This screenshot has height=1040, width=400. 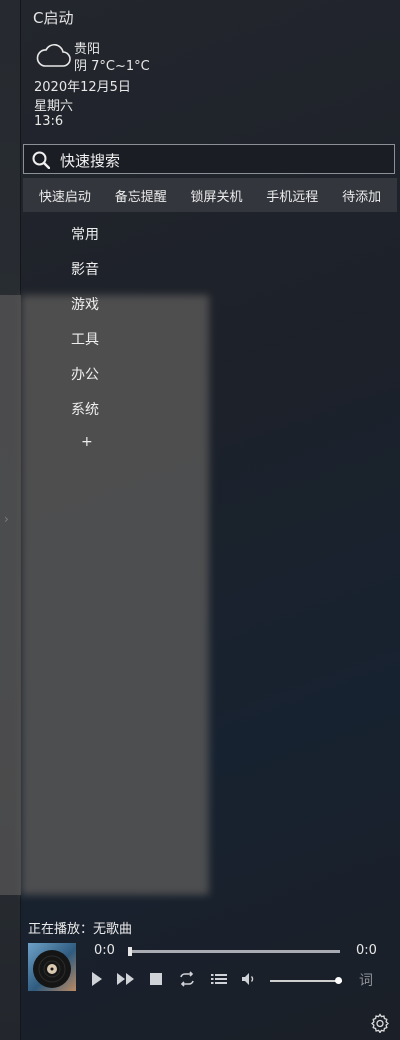 I want to click on time-text: 13:6, so click(x=49, y=121).